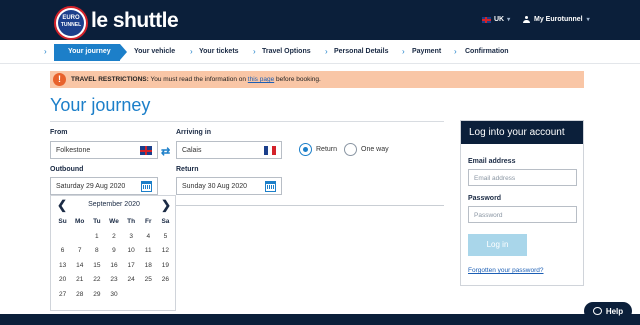 The height and width of the screenshot is (325, 640). I want to click on step-travel-options: Travel Options, so click(286, 51).